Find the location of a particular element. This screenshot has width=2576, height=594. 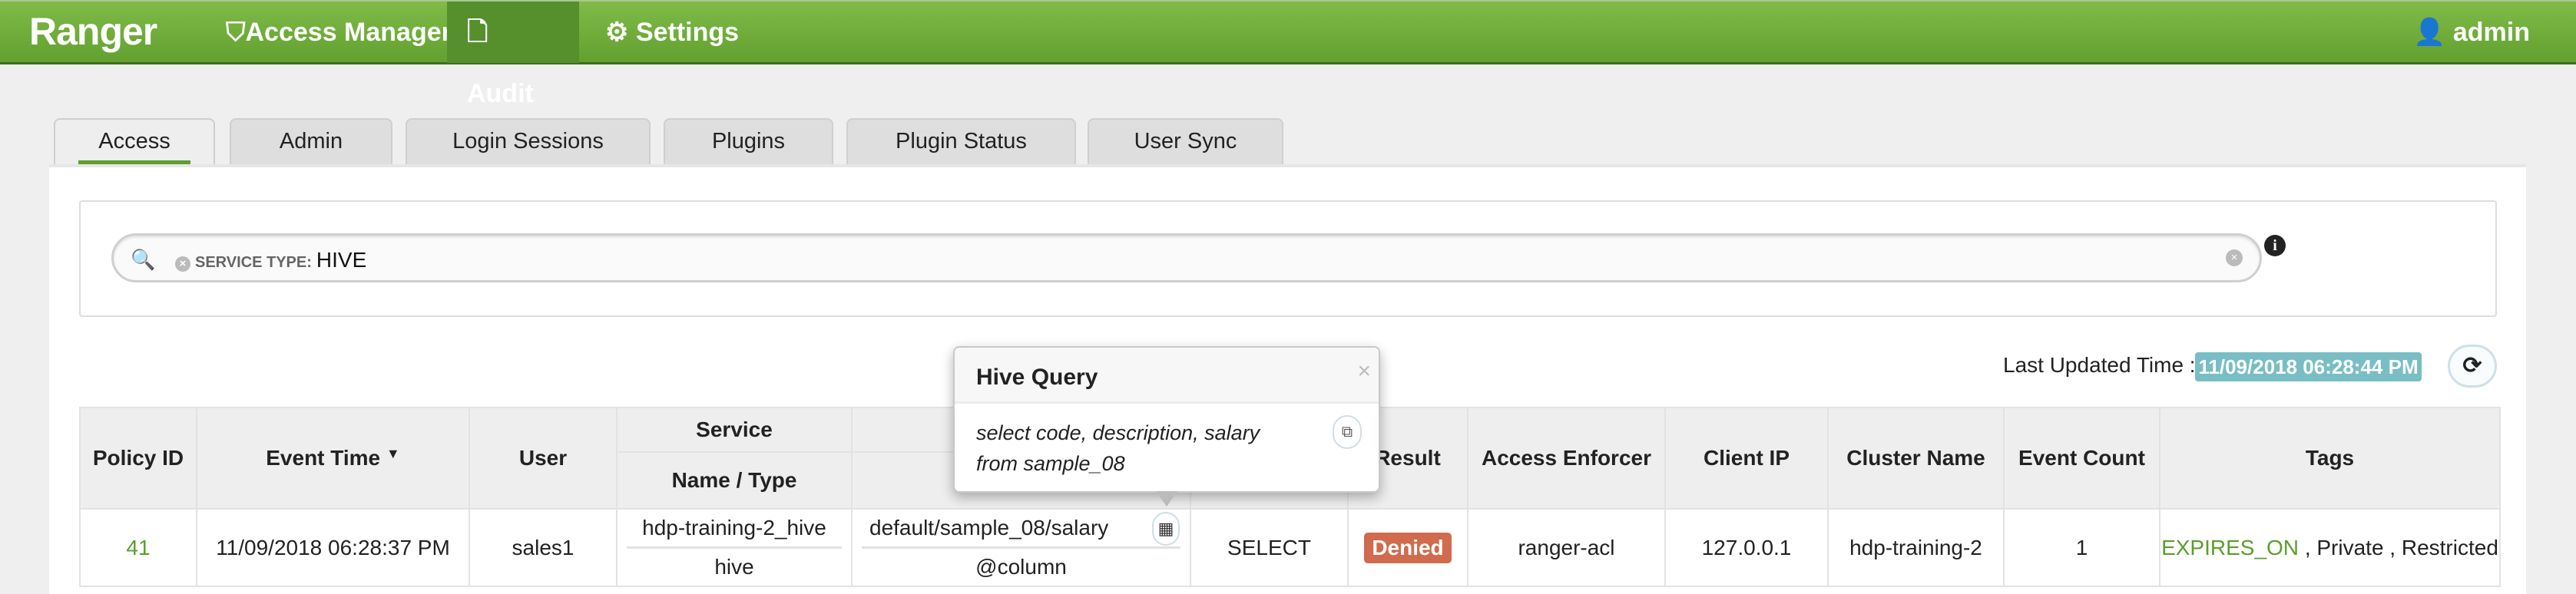

search-icon: 🔍 is located at coordinates (144, 259).